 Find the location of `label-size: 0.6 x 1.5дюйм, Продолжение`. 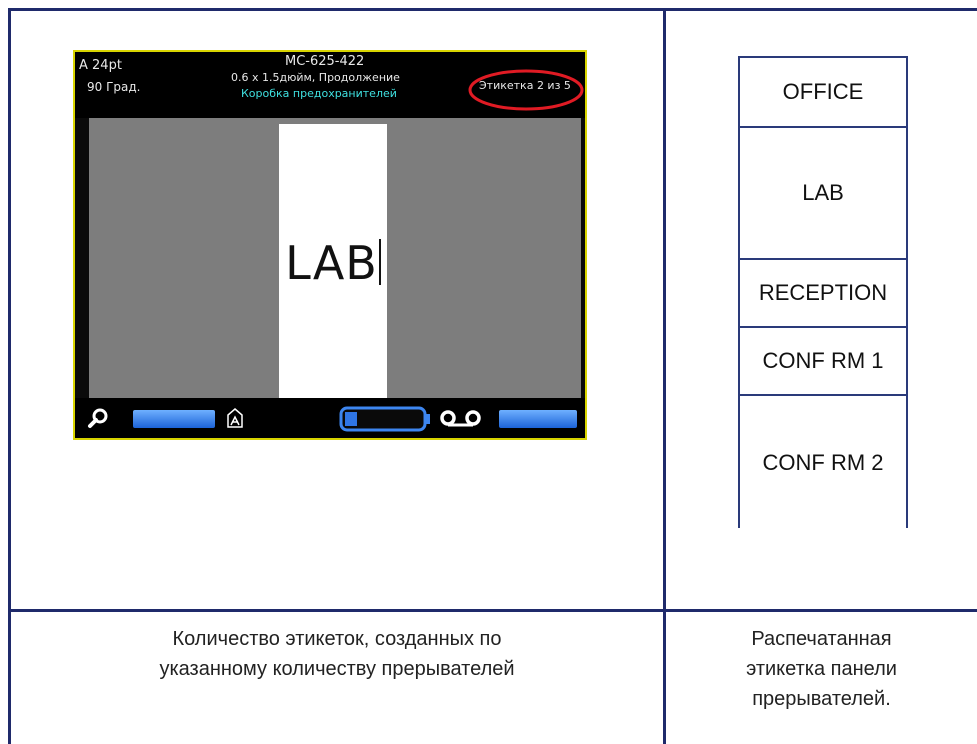

label-size: 0.6 x 1.5дюйм, Продолжение is located at coordinates (315, 77).